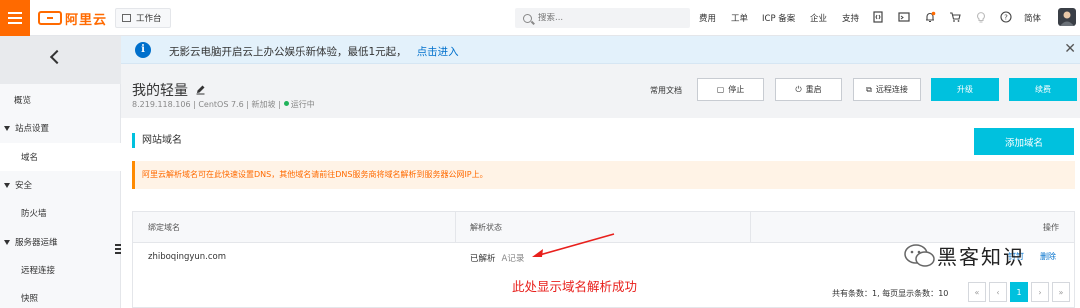 The width and height of the screenshot is (1080, 308). I want to click on sidebar-item-label: 概览, so click(23, 101).